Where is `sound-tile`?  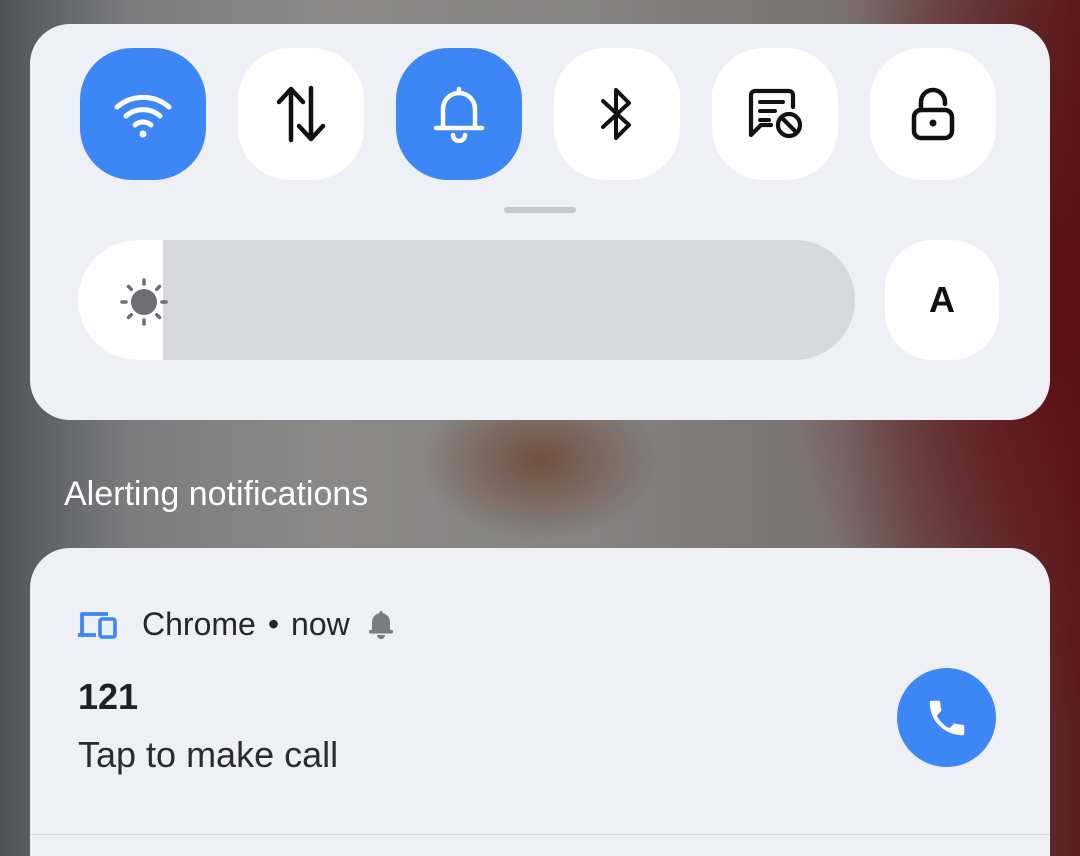
sound-tile is located at coordinates (459, 114).